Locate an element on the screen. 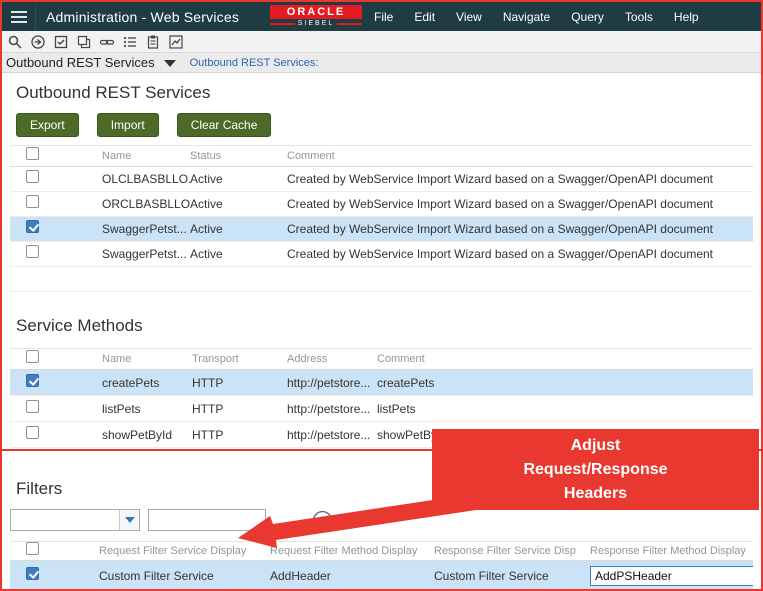  menu-tools: Tools is located at coordinates (639, 17).